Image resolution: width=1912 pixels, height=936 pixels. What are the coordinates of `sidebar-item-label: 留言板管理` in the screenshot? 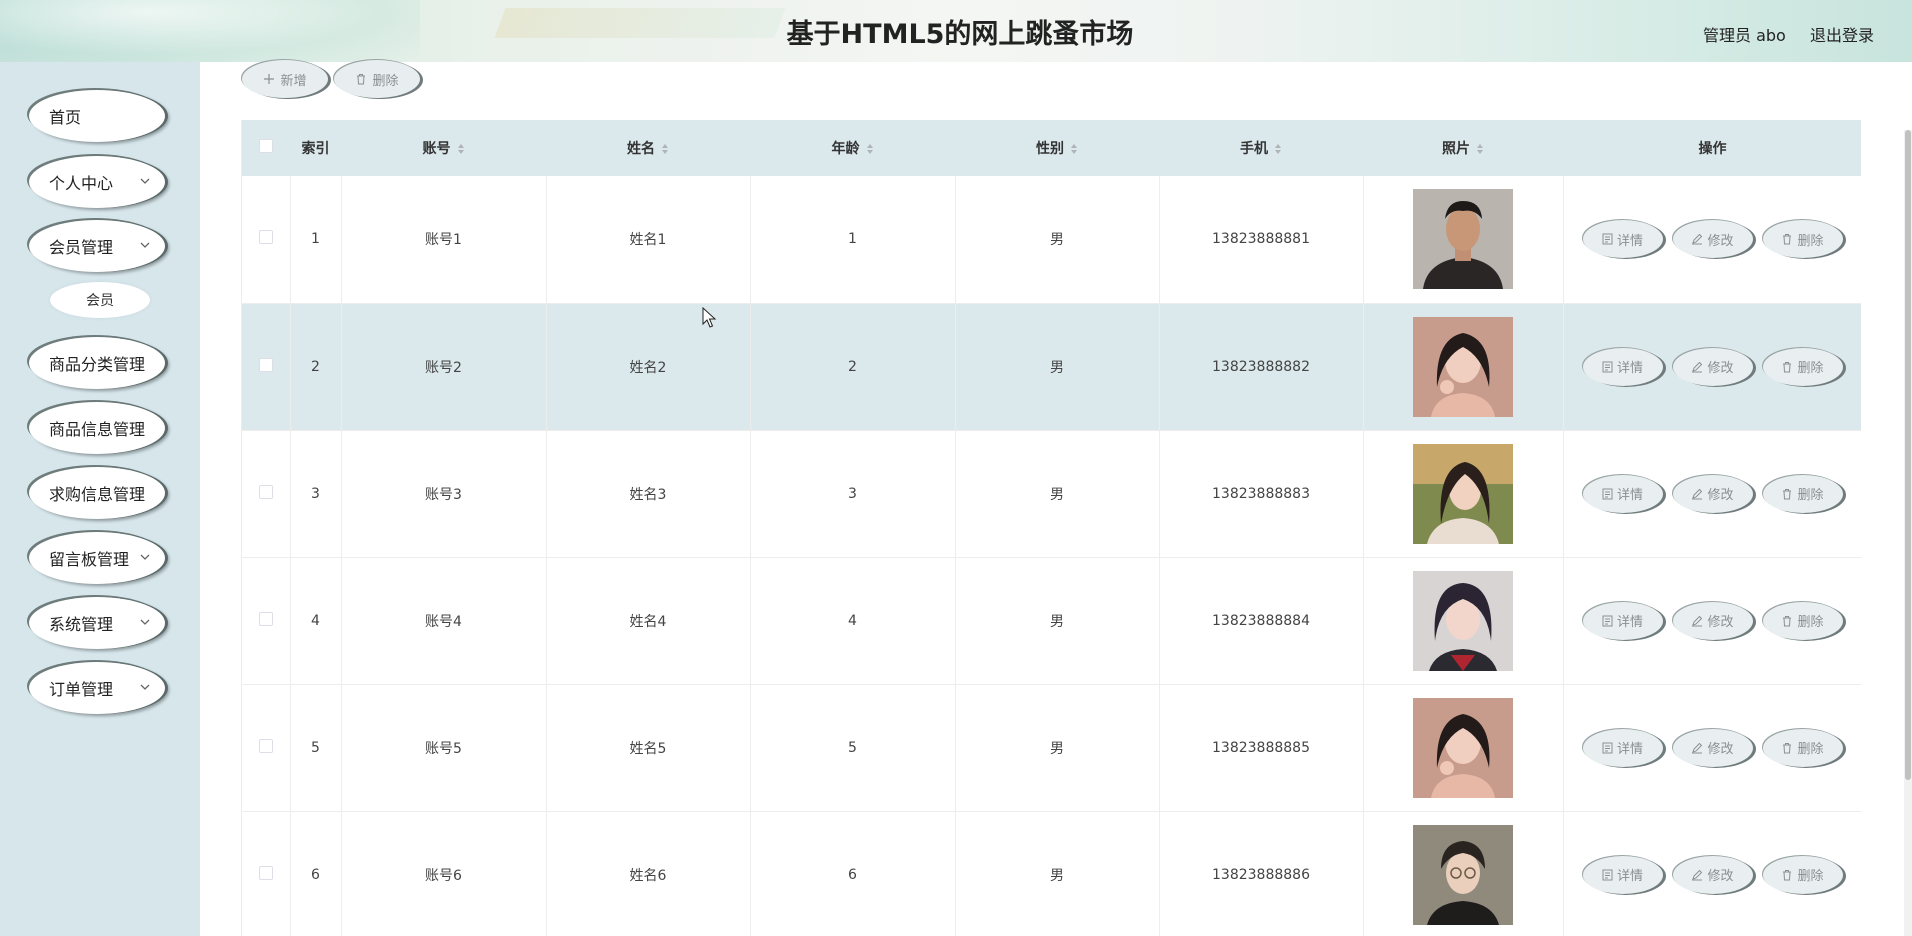 It's located at (89, 559).